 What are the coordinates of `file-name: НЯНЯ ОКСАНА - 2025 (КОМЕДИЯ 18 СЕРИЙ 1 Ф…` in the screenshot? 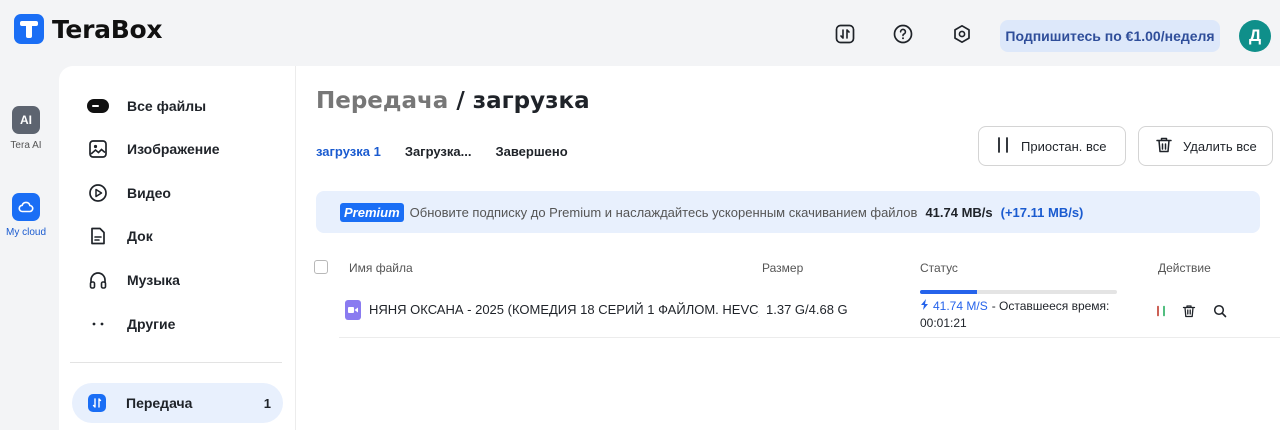 It's located at (564, 309).